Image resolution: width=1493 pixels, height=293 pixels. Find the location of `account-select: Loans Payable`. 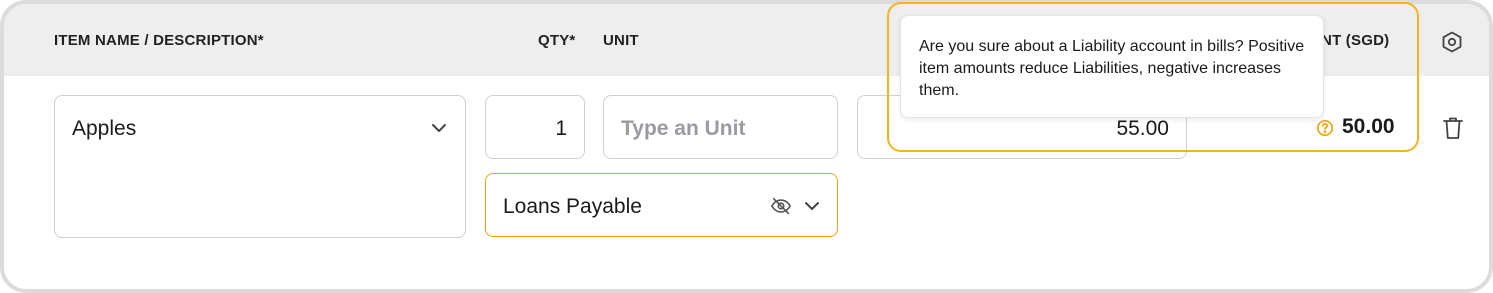

account-select: Loans Payable is located at coordinates (661, 205).